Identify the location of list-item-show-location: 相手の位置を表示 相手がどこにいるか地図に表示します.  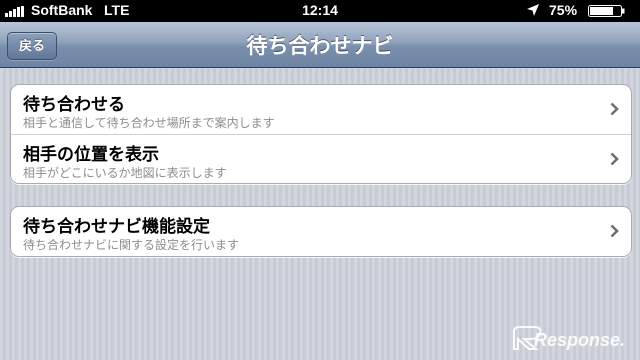
(321, 158).